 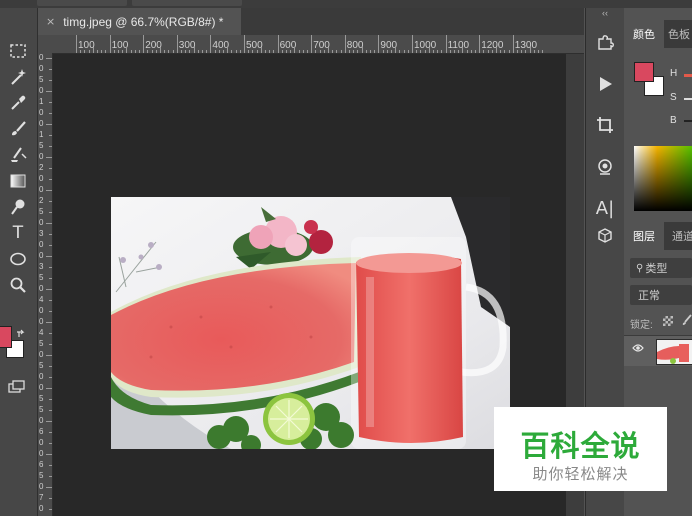 I want to click on tab-swatches: 色板, so click(x=680, y=34).